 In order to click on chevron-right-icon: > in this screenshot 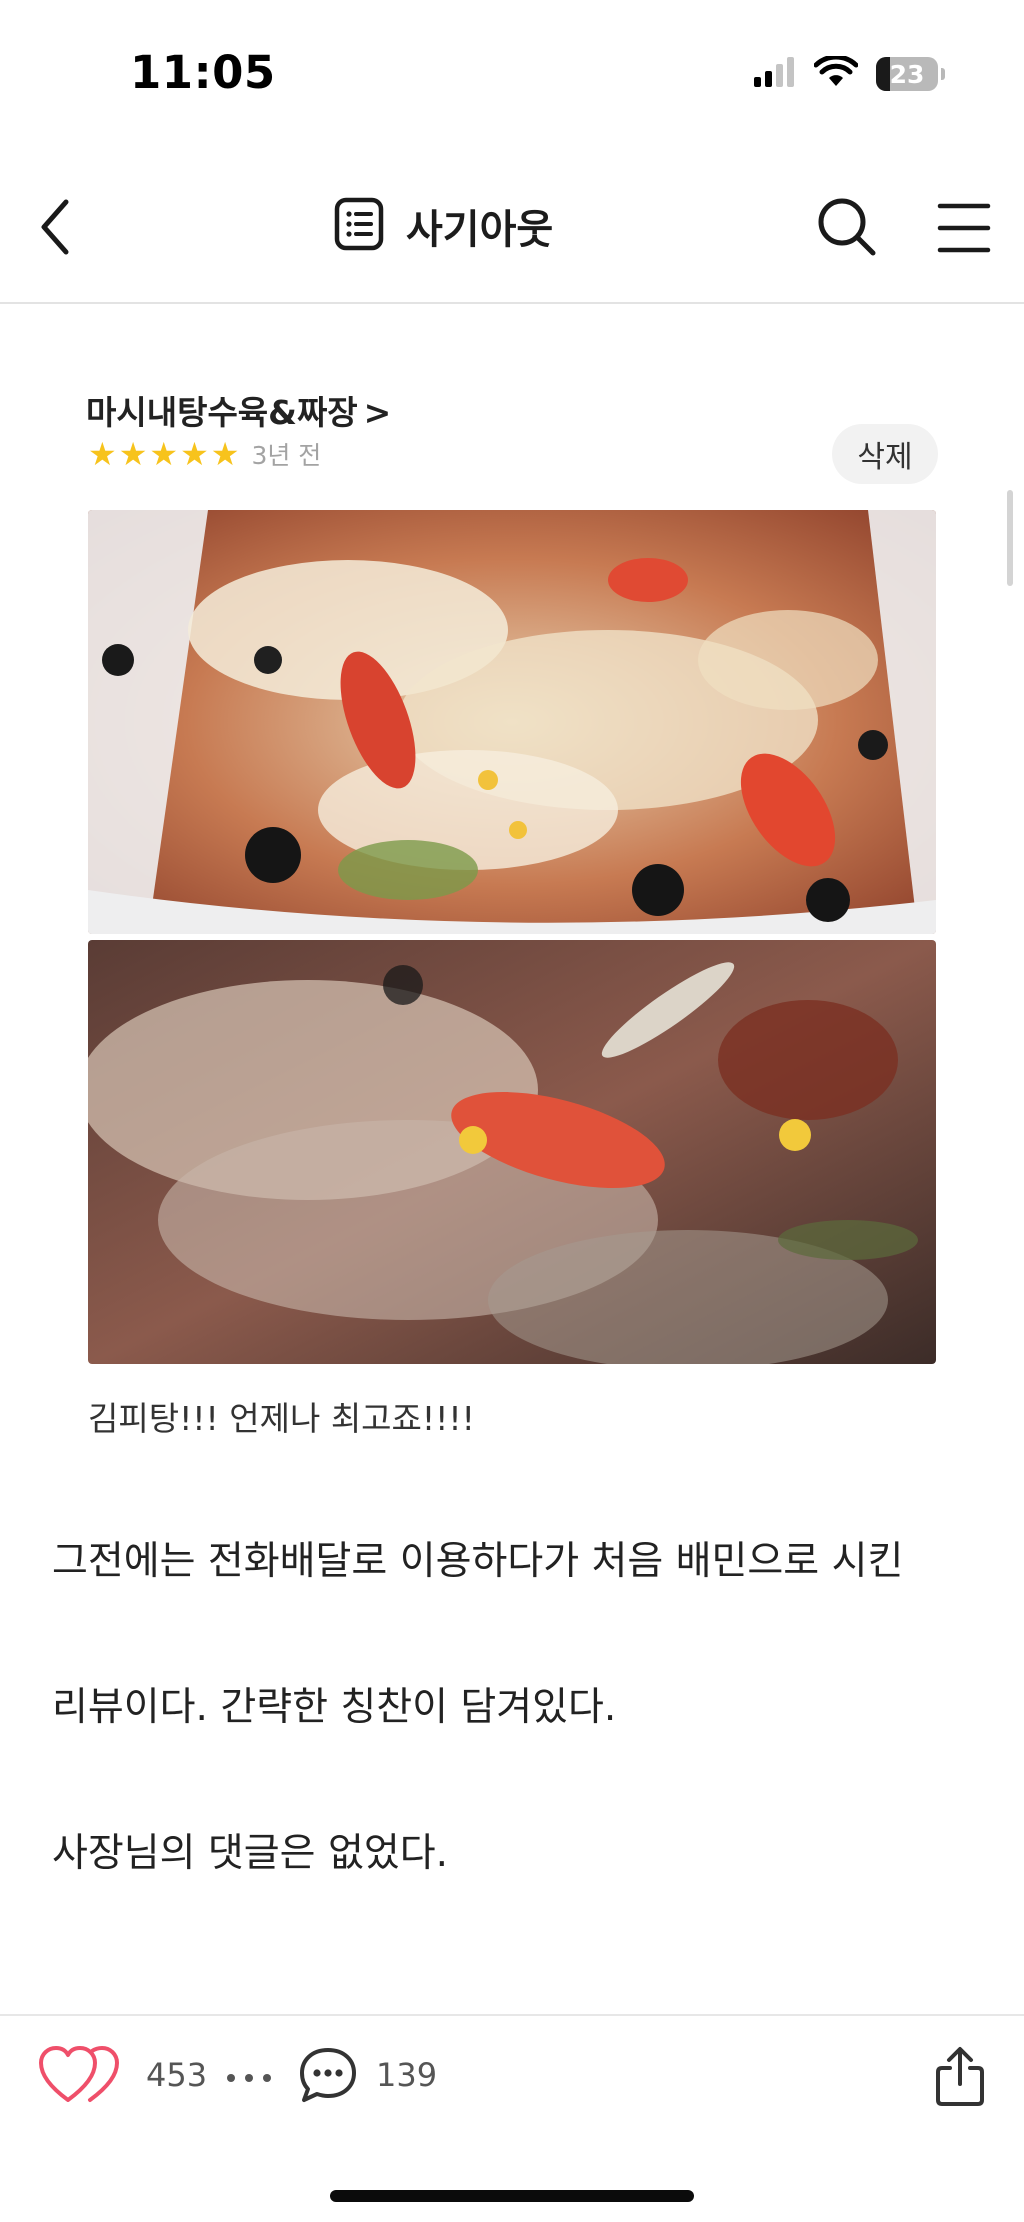, I will do `click(377, 412)`.